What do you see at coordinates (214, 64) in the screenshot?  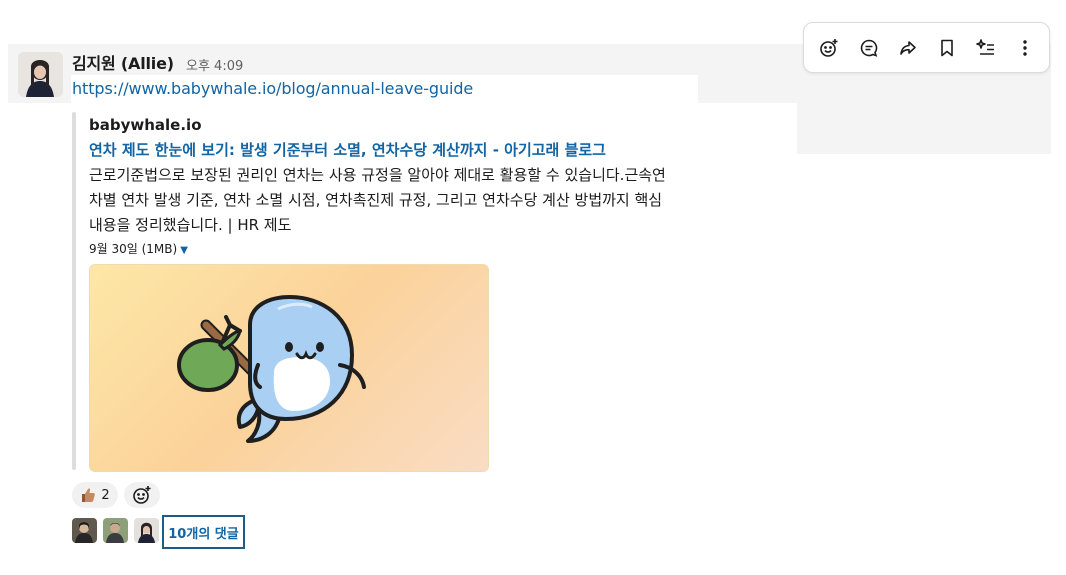 I see `message-timestamp: 오후 4:09` at bounding box center [214, 64].